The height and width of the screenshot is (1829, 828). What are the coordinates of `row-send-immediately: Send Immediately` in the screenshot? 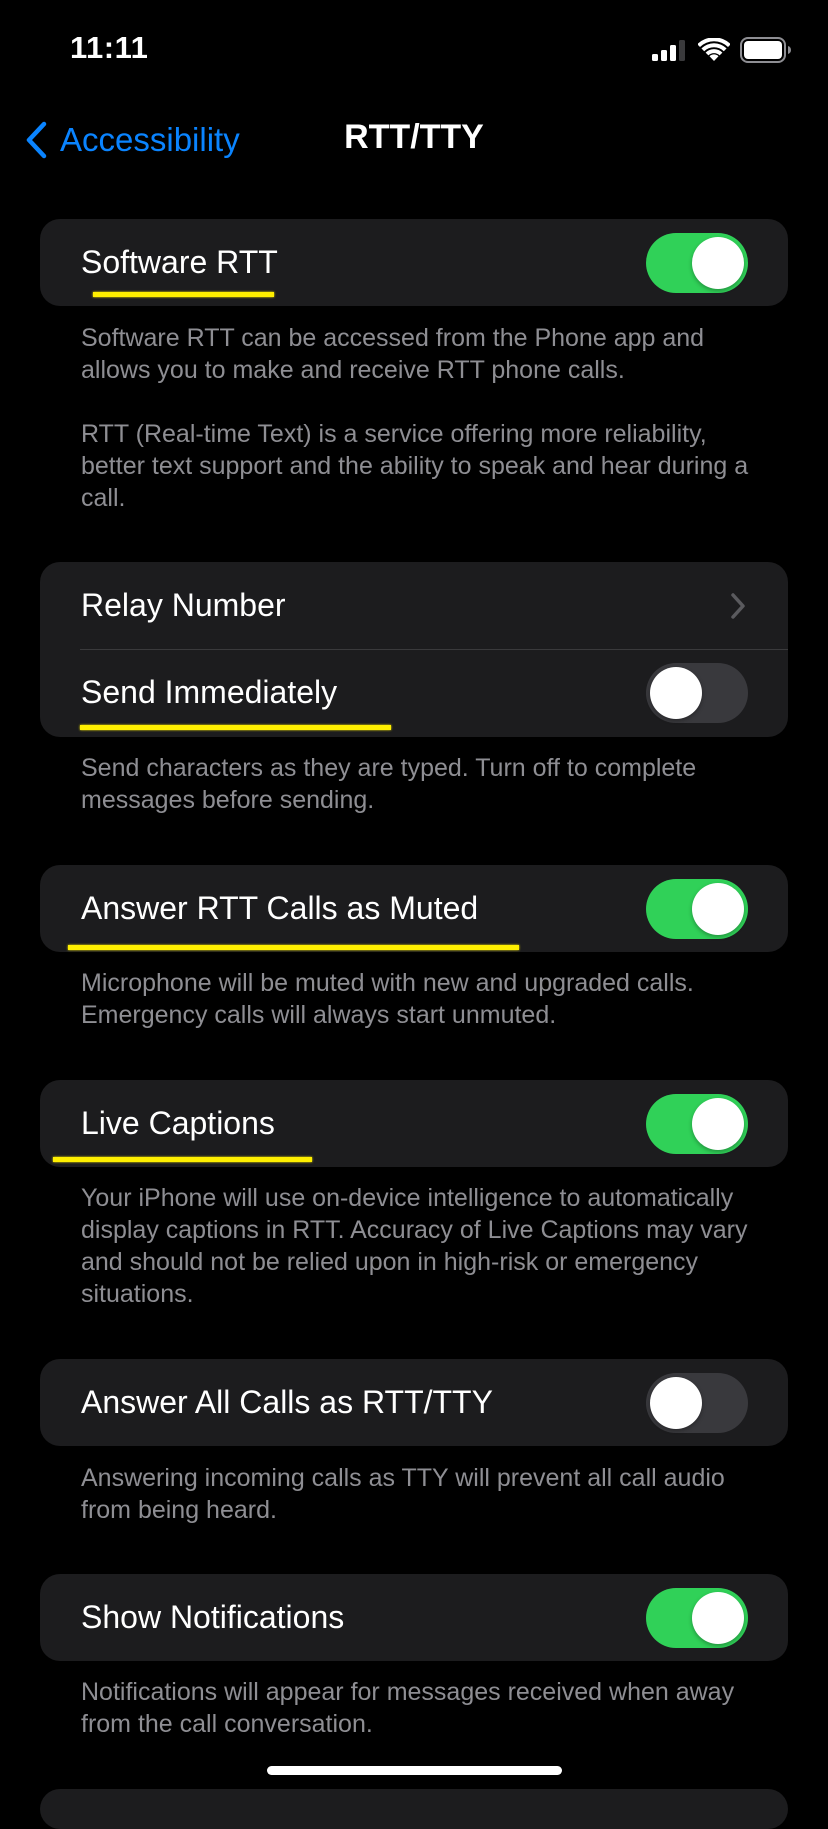 It's located at (414, 692).